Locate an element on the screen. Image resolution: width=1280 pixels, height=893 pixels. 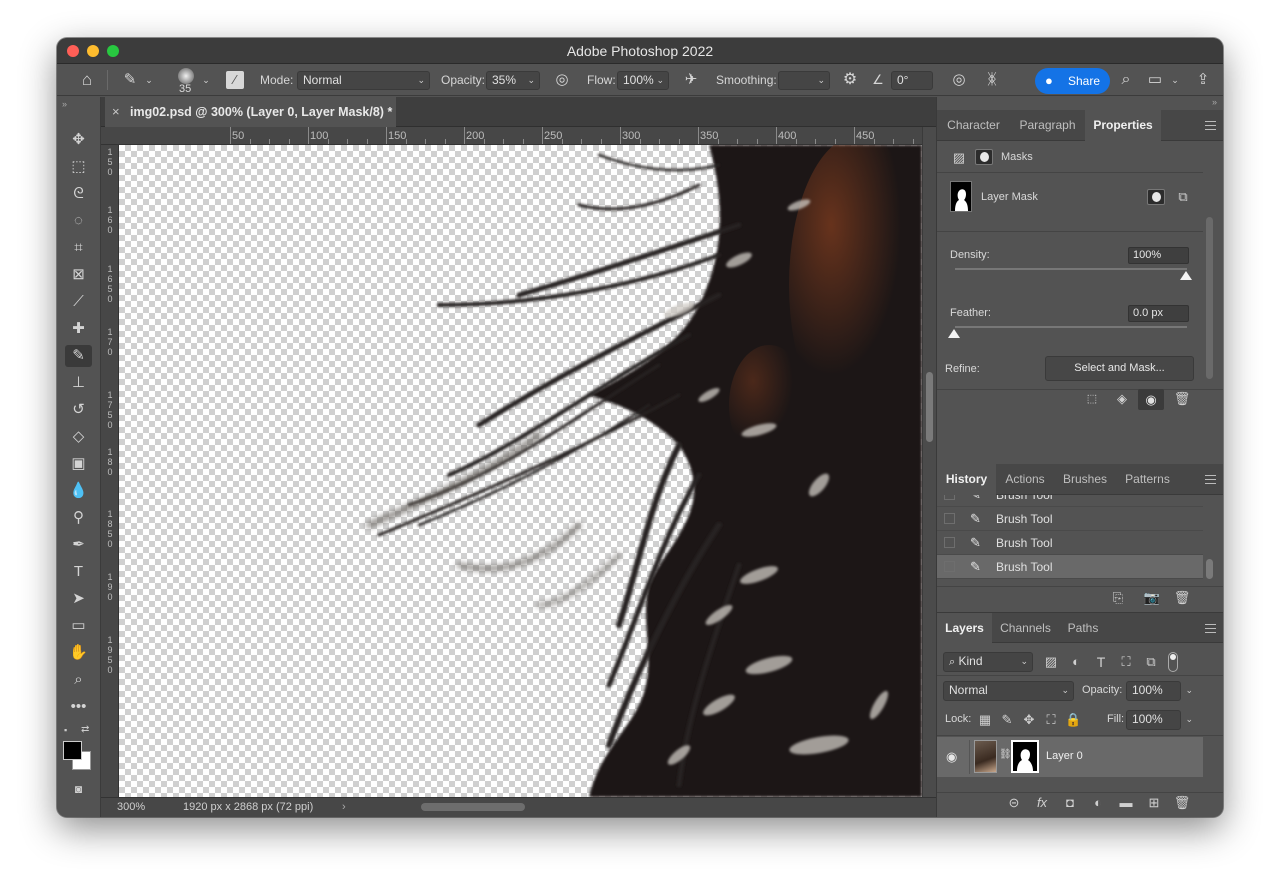
scrollbar-thumb is located at coordinates (929, 407).